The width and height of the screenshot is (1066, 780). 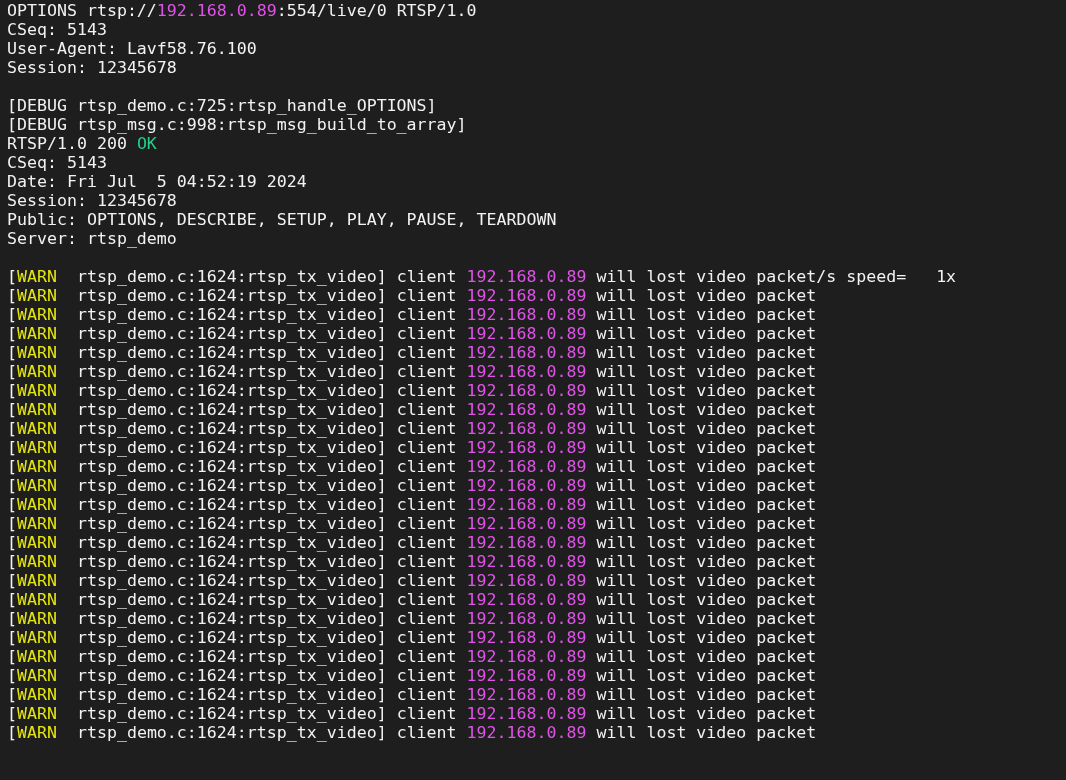 I want to click on terminal-line: [DEBUG rtsp_msg.c:998:rtsp_msg_build_to_array], so click(x=237, y=124).